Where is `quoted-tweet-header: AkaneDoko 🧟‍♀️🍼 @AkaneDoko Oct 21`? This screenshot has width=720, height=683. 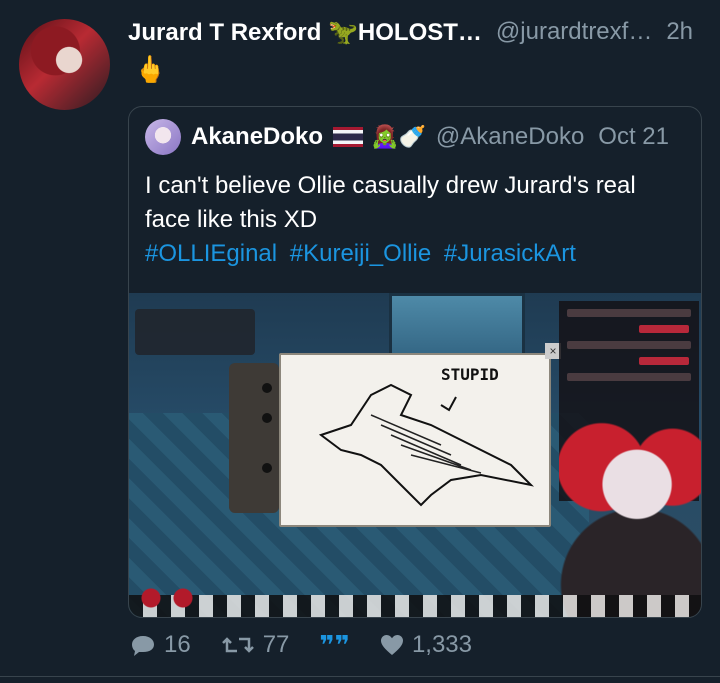
quoted-tweet-header: AkaneDoko 🧟‍♀️🍼 @AkaneDoko Oct 21 is located at coordinates (439, 137).